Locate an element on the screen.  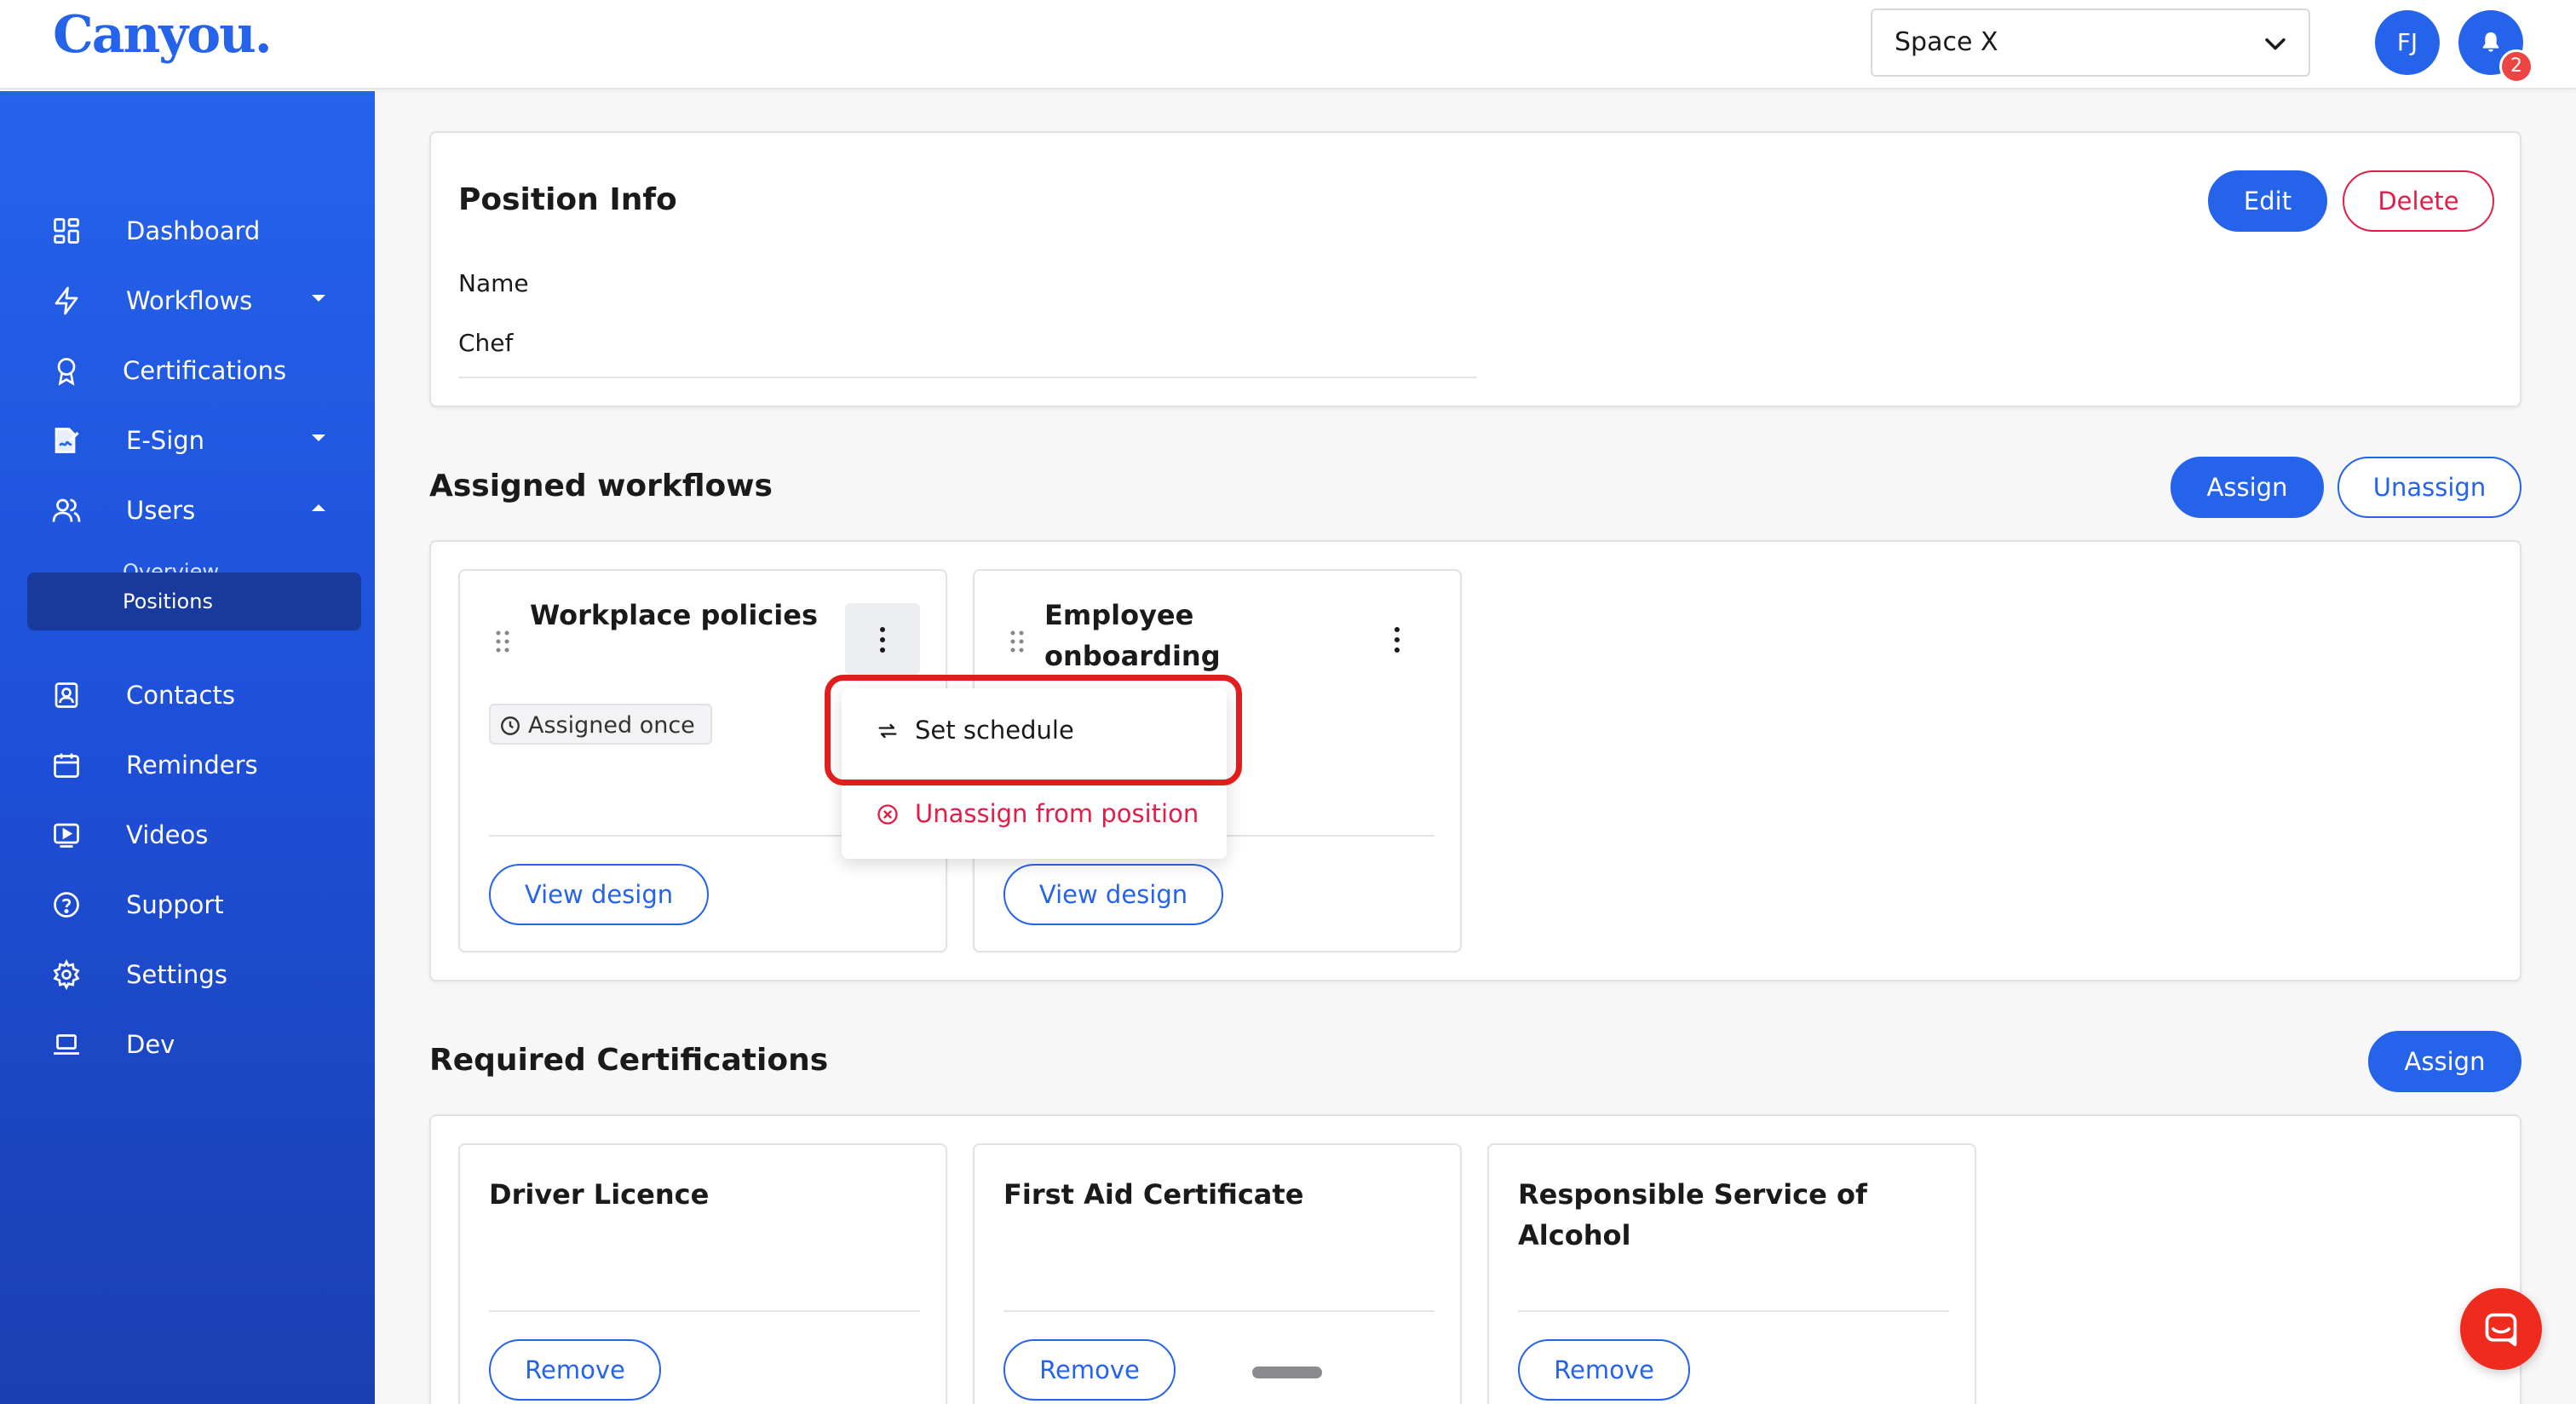
lightning-icon is located at coordinates (67, 300).